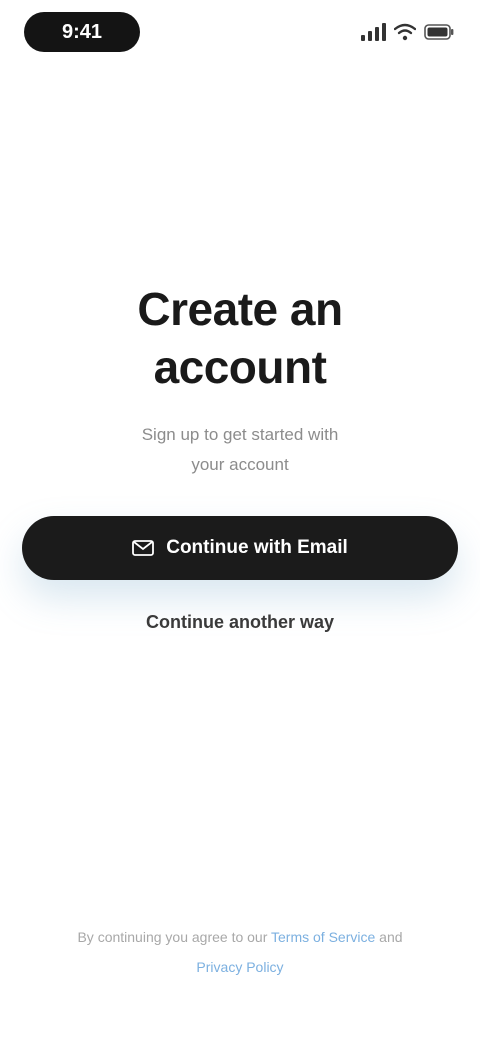  What do you see at coordinates (240, 464) in the screenshot?
I see `subtitle-line-2: your account` at bounding box center [240, 464].